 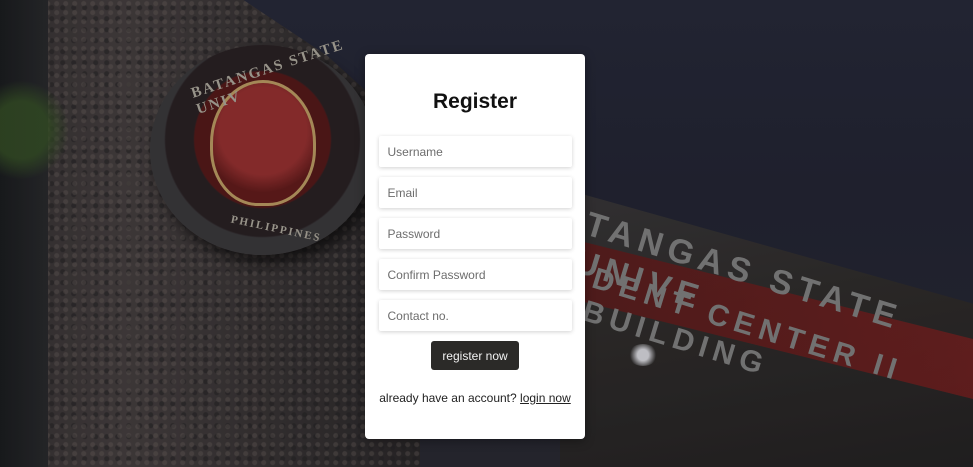 I want to click on username-input, so click(x=475, y=151).